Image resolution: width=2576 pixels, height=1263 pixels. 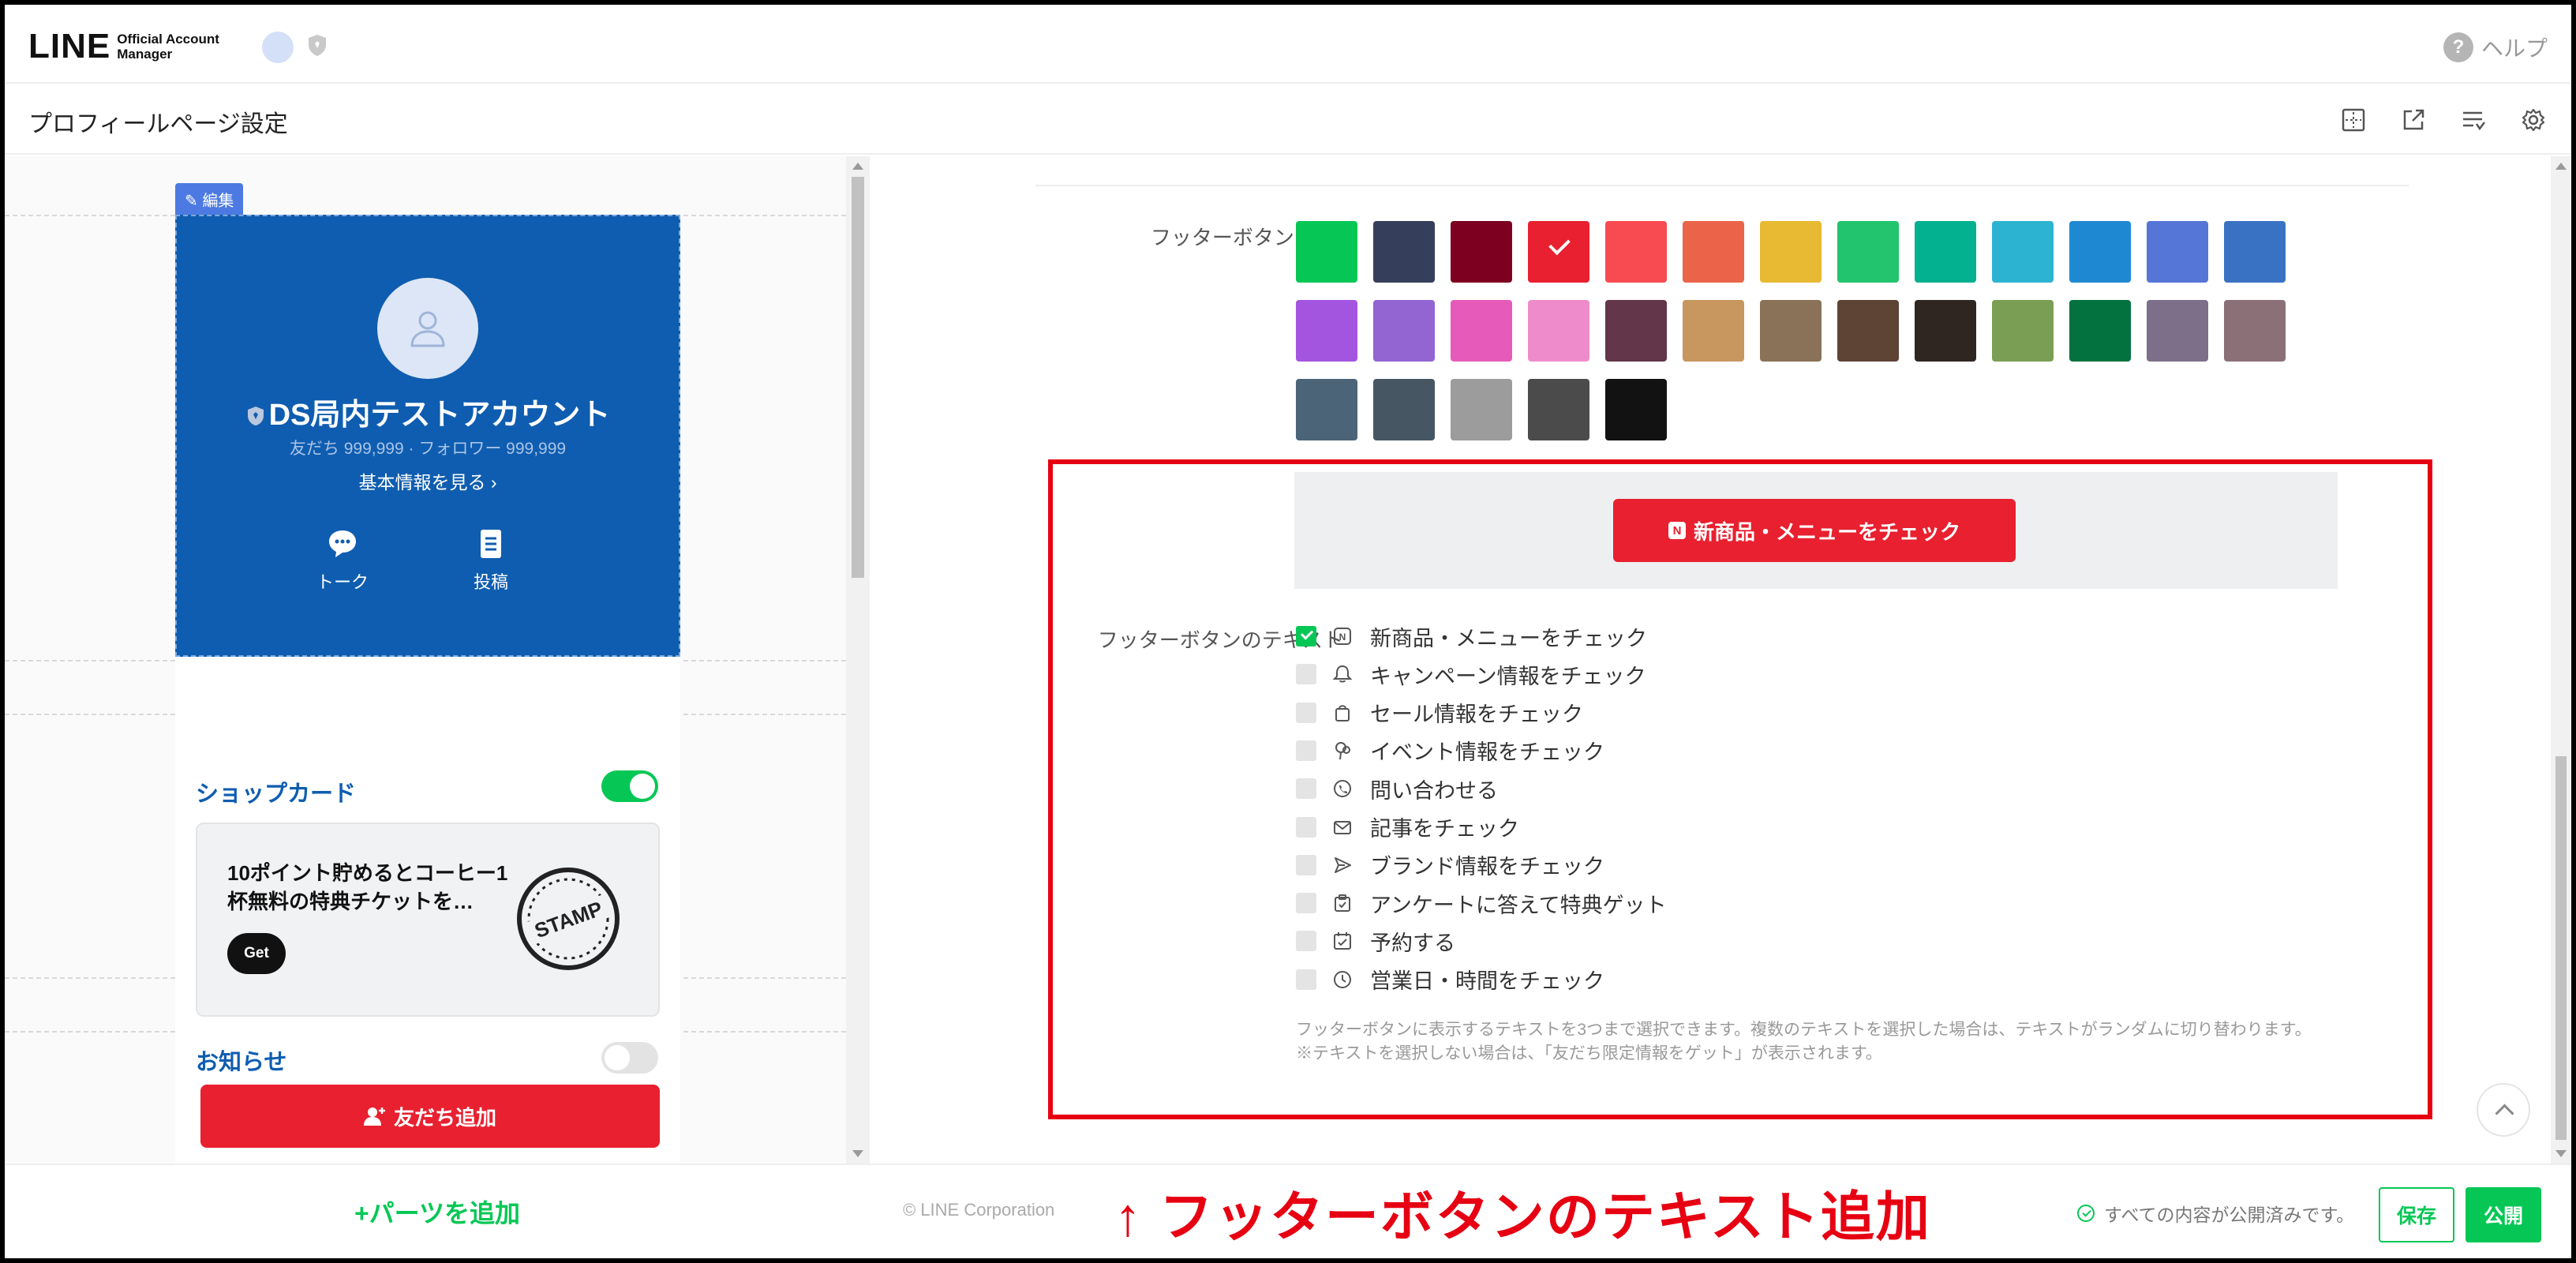 I want to click on scroll-to-top-button, so click(x=2503, y=1110).